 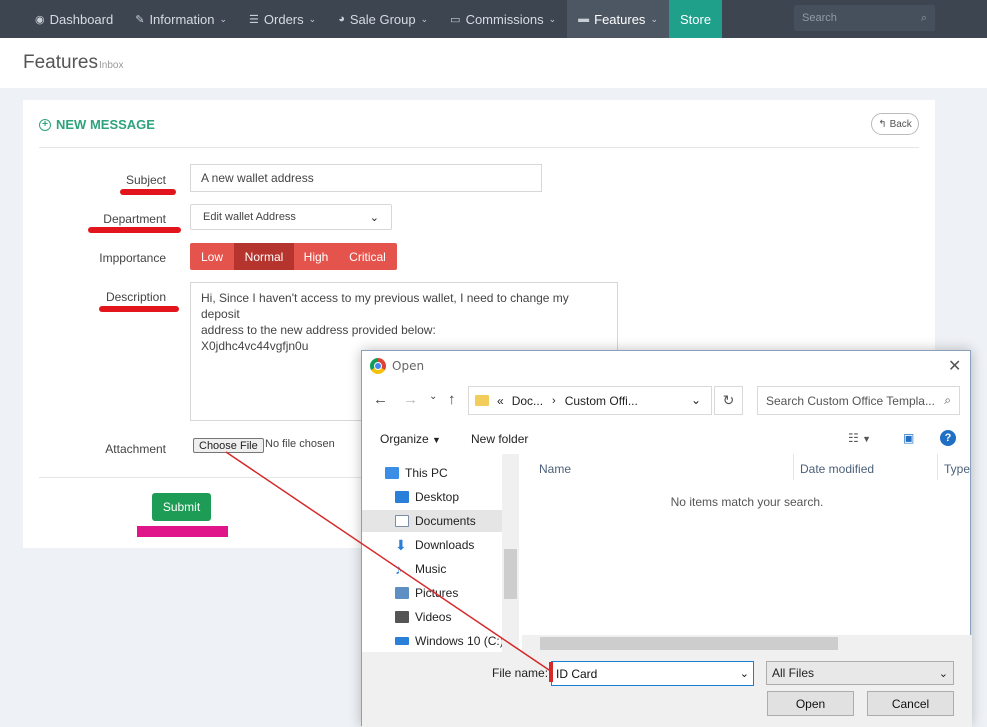 What do you see at coordinates (402, 521) in the screenshot?
I see `documents-icon` at bounding box center [402, 521].